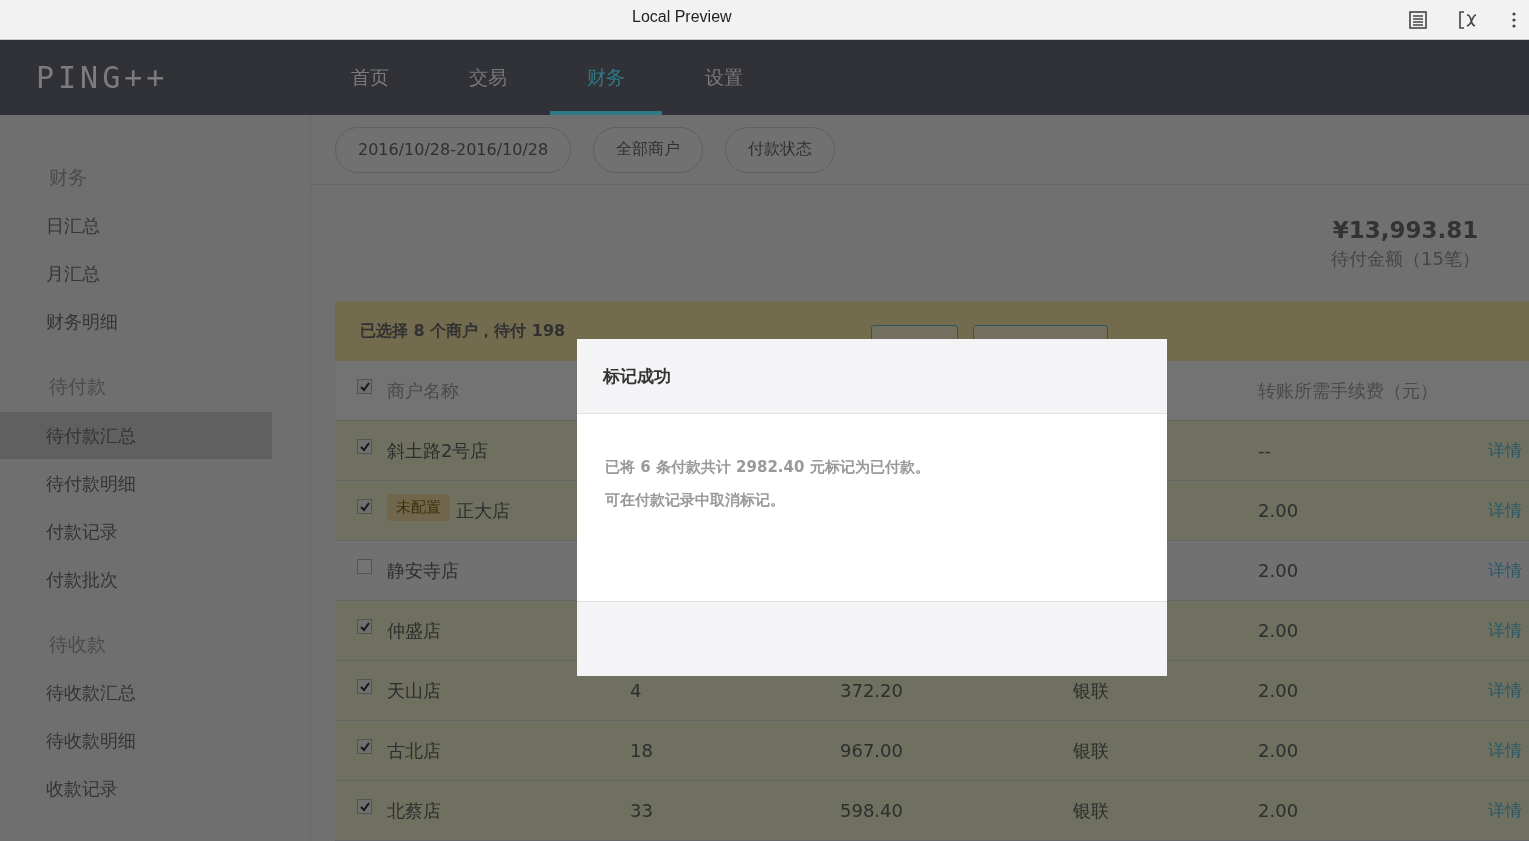 This screenshot has height=841, width=1529. I want to click on selection-summary: 已选择 8 个商户，待付 198, so click(463, 331).